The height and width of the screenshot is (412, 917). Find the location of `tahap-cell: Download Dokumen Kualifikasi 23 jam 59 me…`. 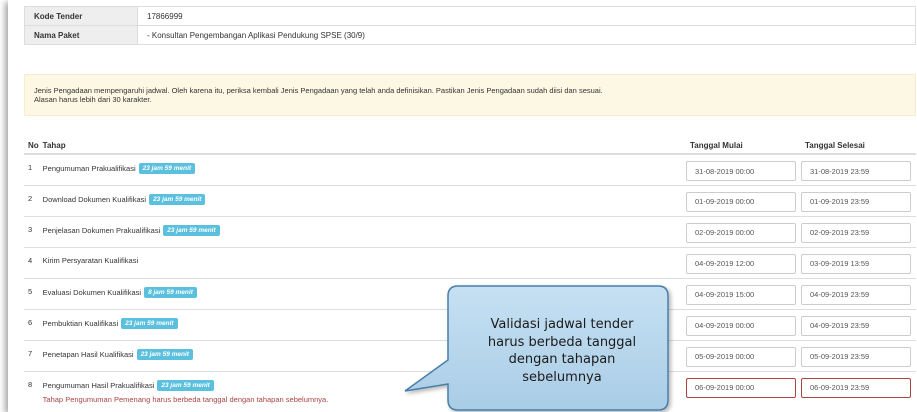

tahap-cell: Download Dokumen Kualifikasi 23 jam 59 me… is located at coordinates (364, 200).